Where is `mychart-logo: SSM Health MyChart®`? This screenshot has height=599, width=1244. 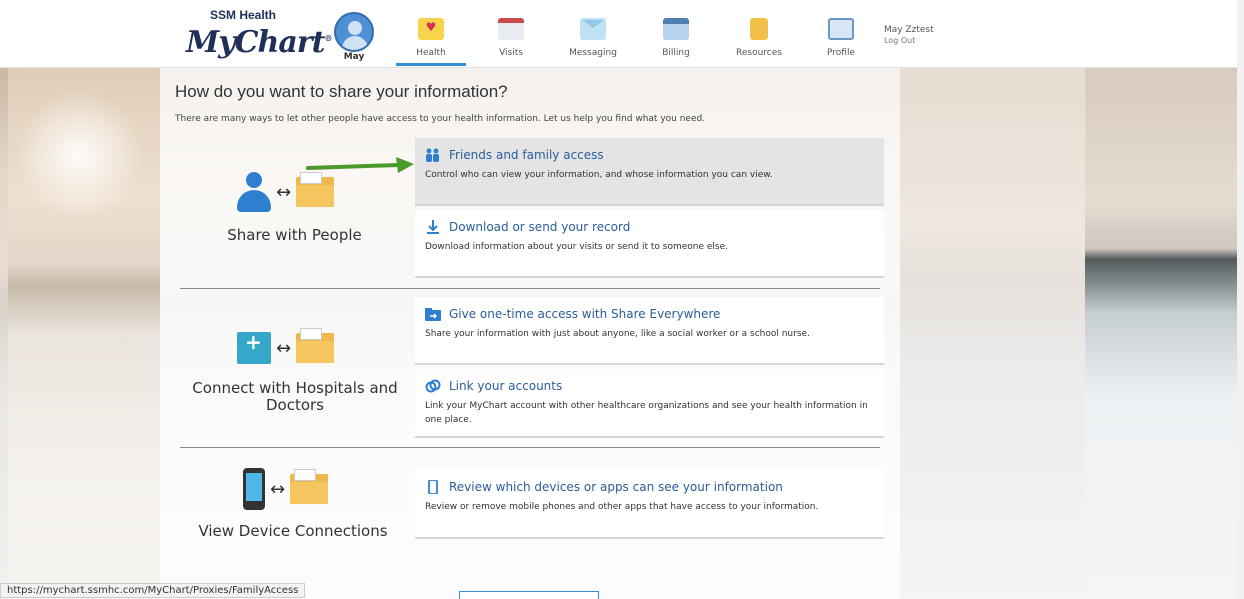 mychart-logo: SSM Health MyChart® is located at coordinates (259, 34).